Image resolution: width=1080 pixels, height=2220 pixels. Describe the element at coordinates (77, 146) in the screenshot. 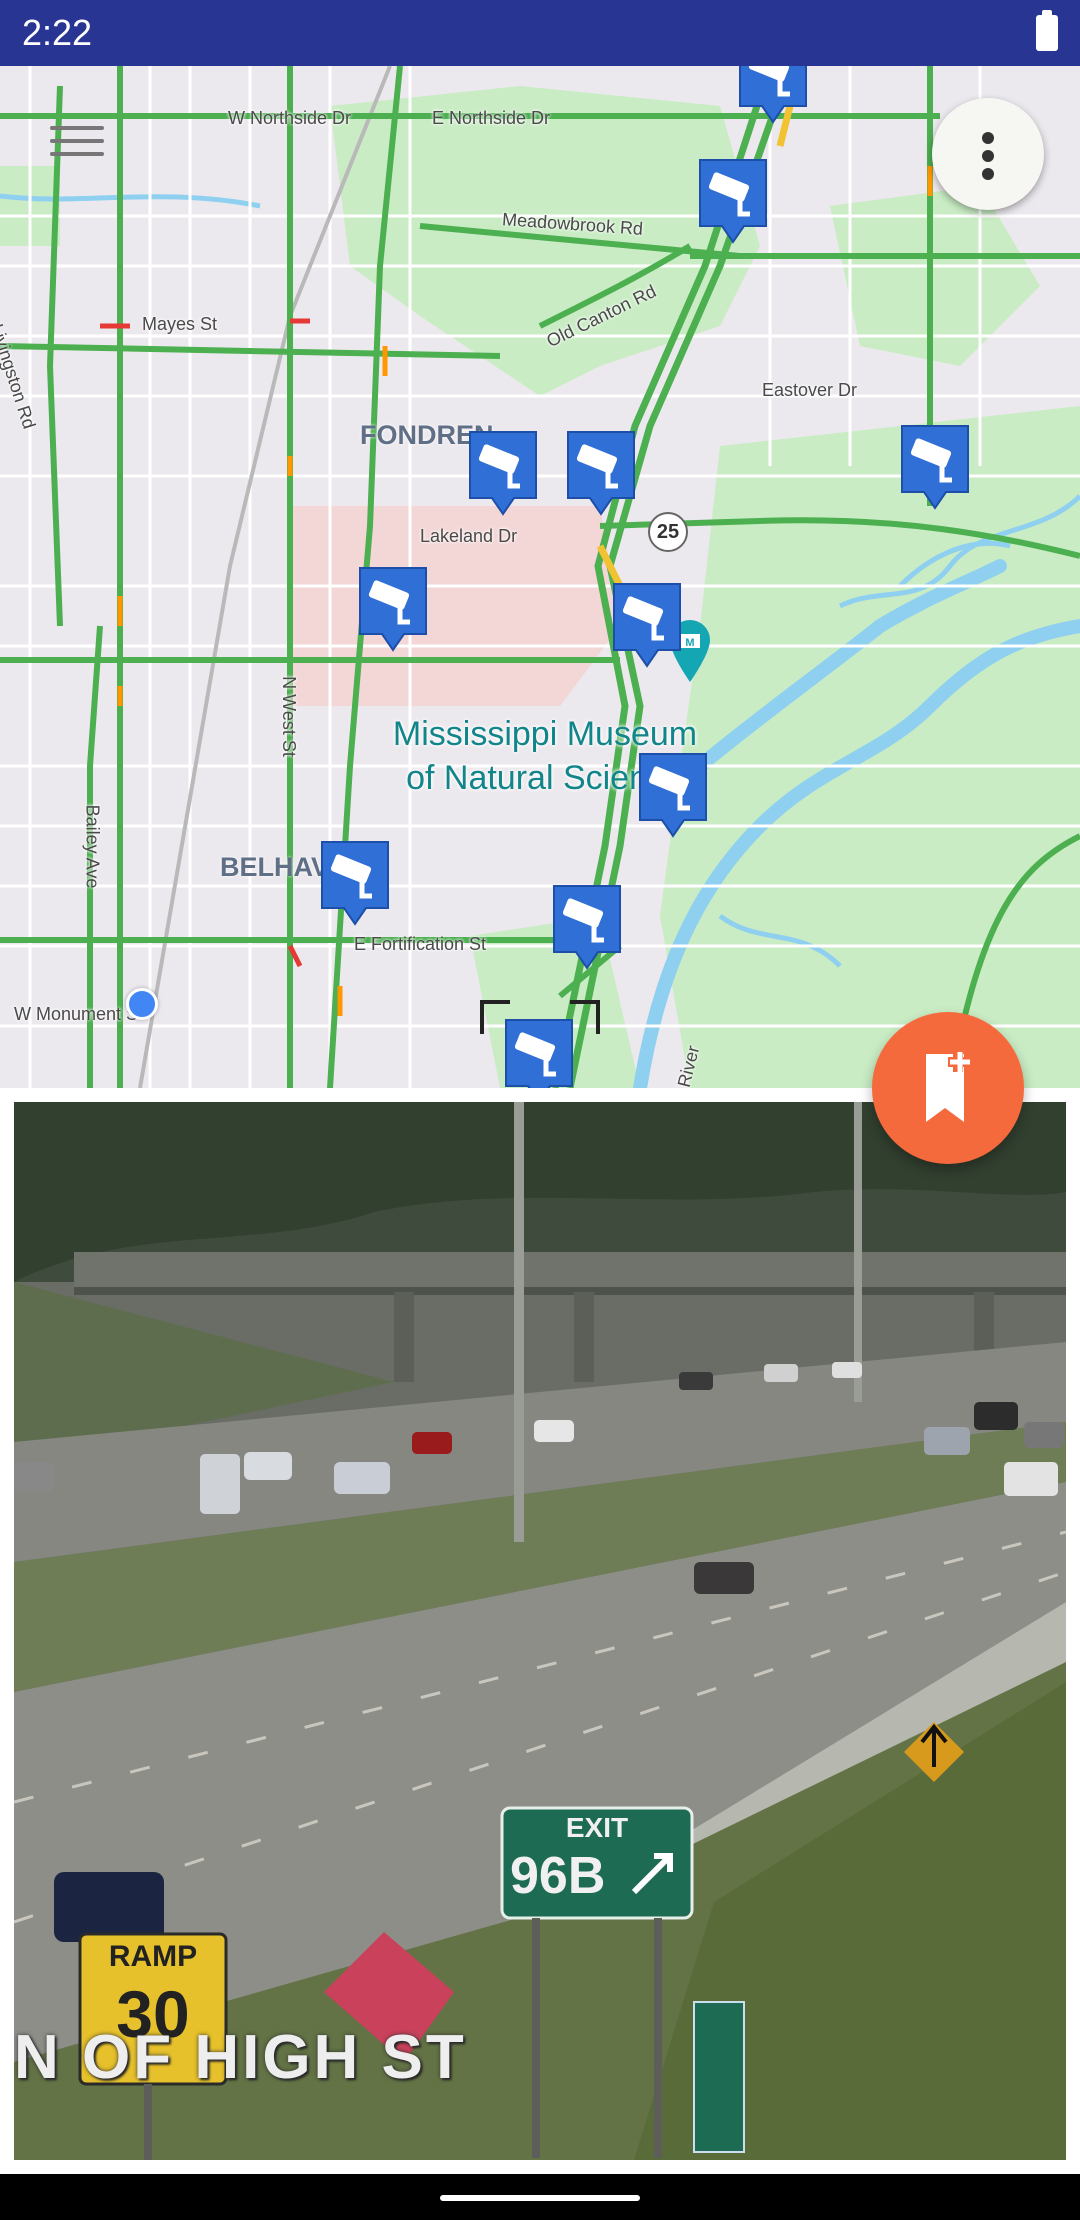

I see `menu-icon` at that location.